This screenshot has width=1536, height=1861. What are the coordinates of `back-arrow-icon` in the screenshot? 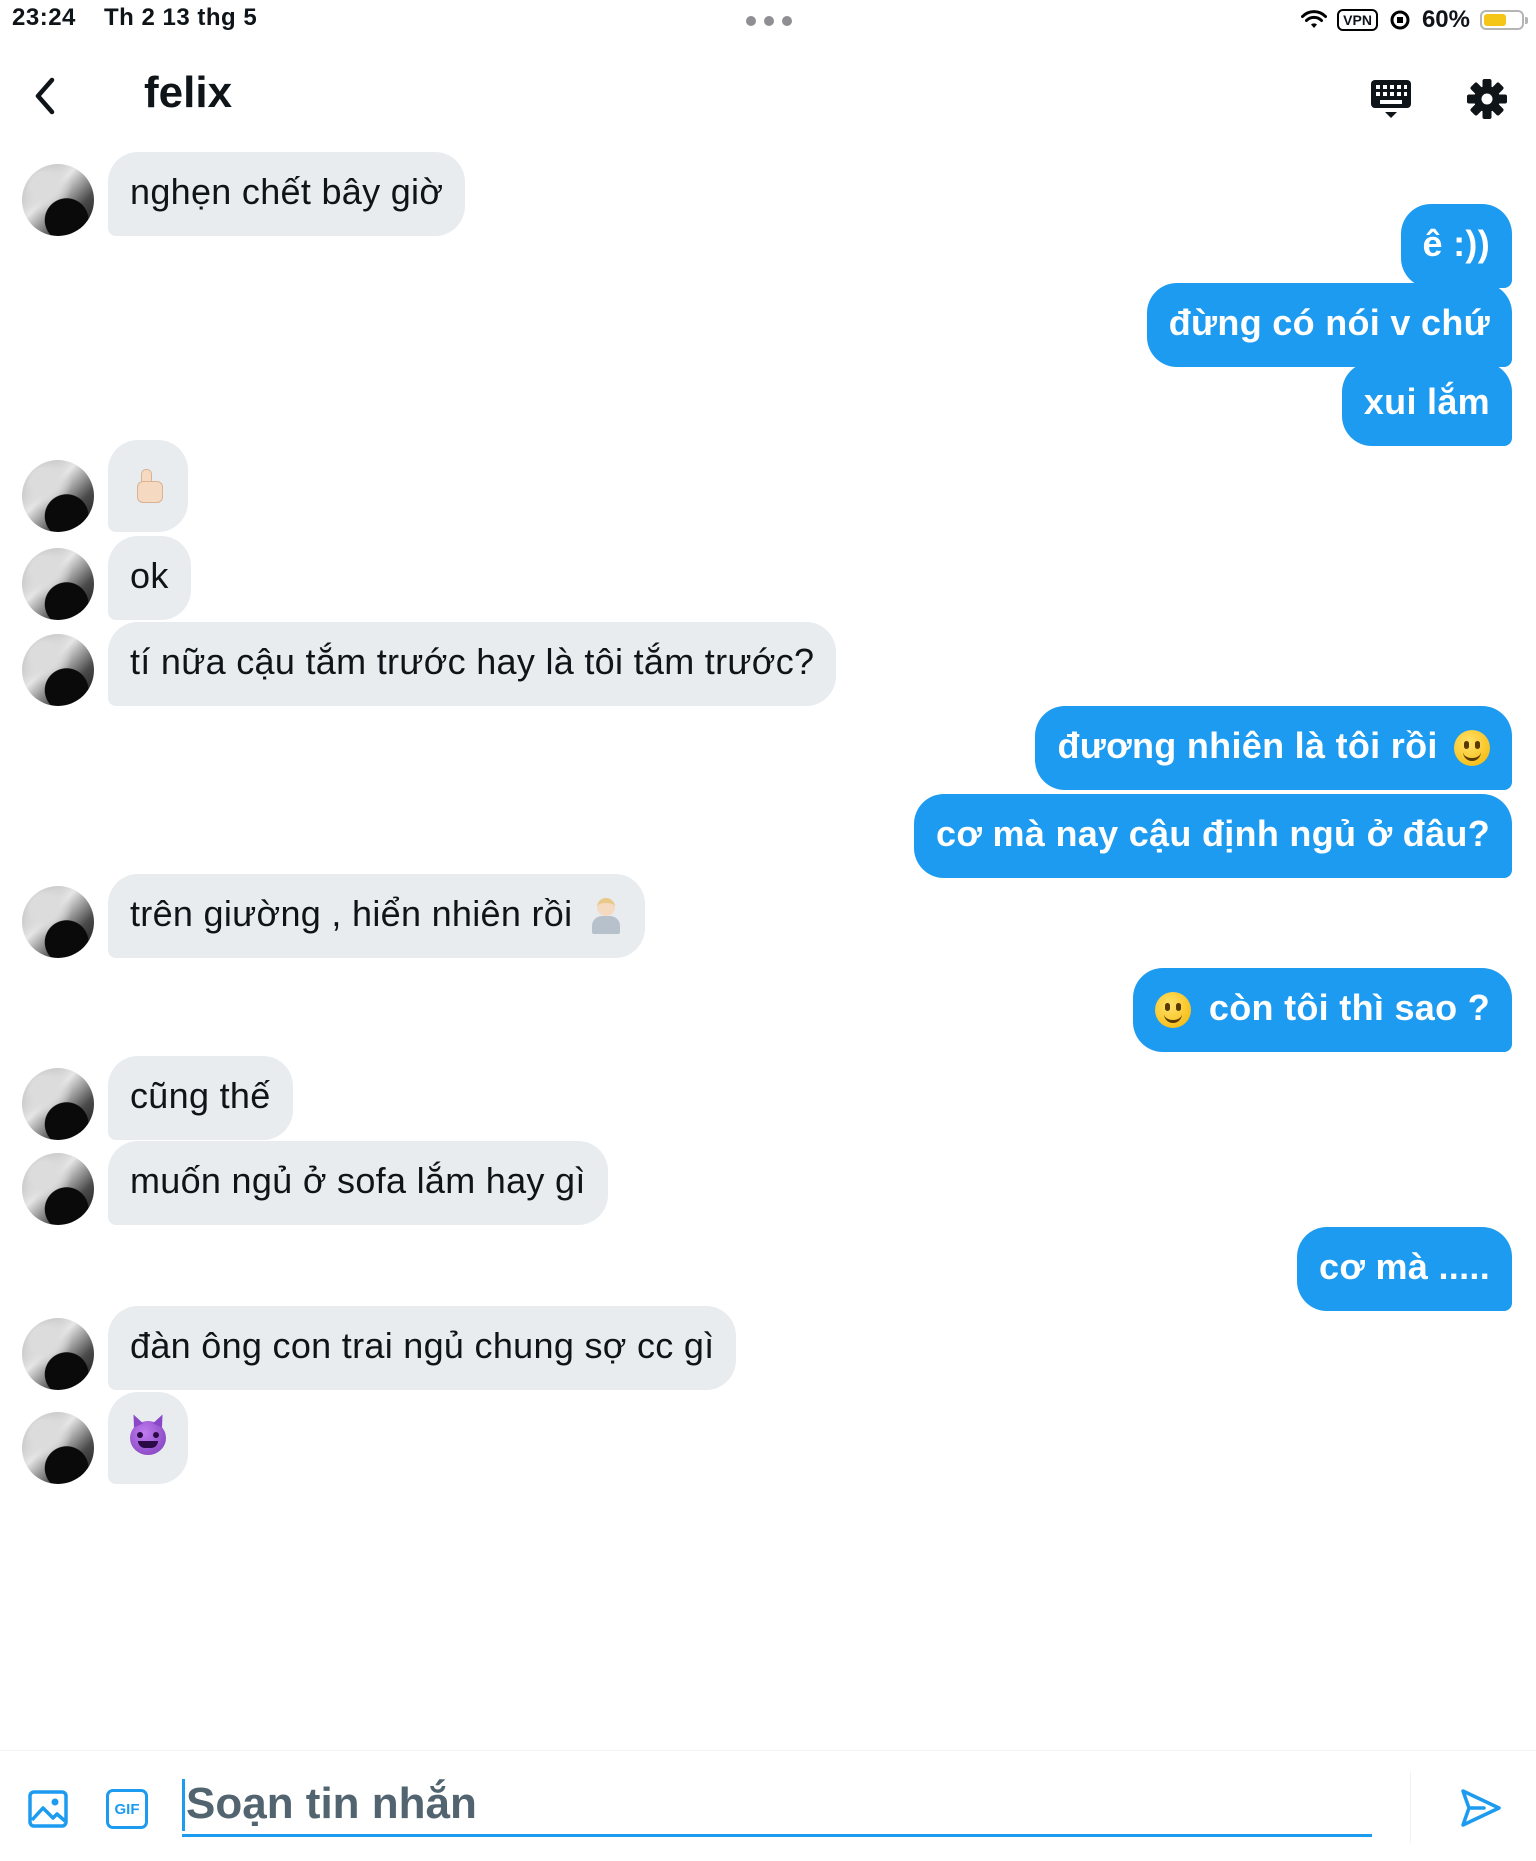 It's located at (48, 96).